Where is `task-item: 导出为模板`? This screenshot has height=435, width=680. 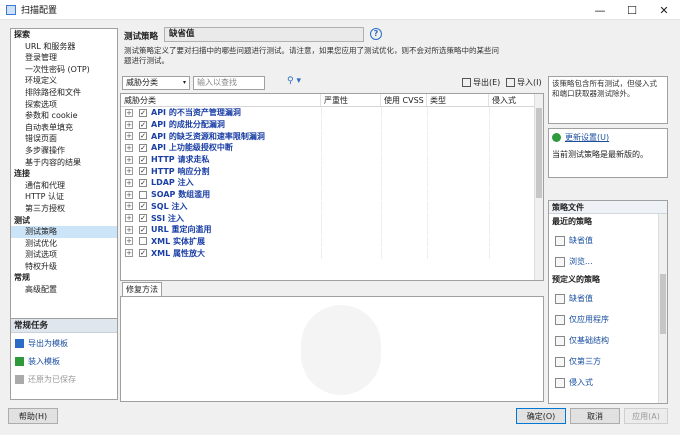 task-item: 导出为模板 is located at coordinates (64, 343).